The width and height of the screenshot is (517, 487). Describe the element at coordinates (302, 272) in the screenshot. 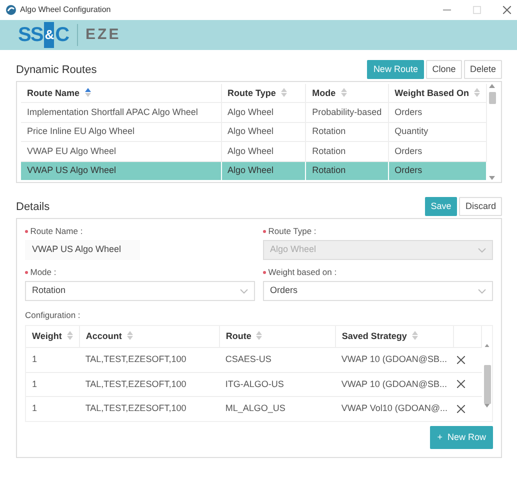

I see `field-label: Weight based on :` at that location.